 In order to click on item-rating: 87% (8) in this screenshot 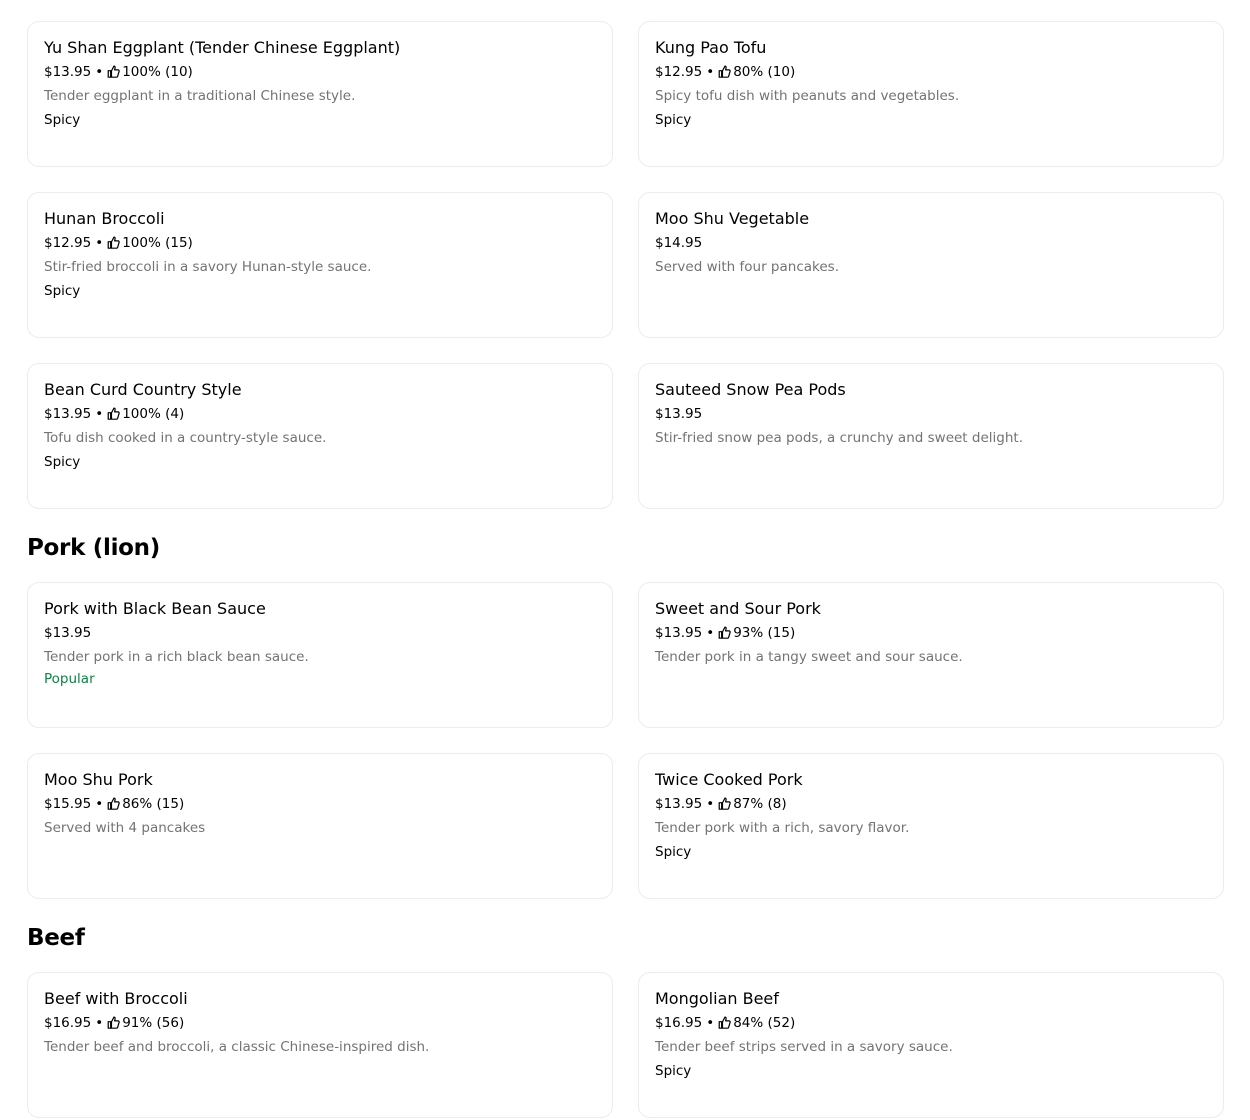, I will do `click(760, 804)`.